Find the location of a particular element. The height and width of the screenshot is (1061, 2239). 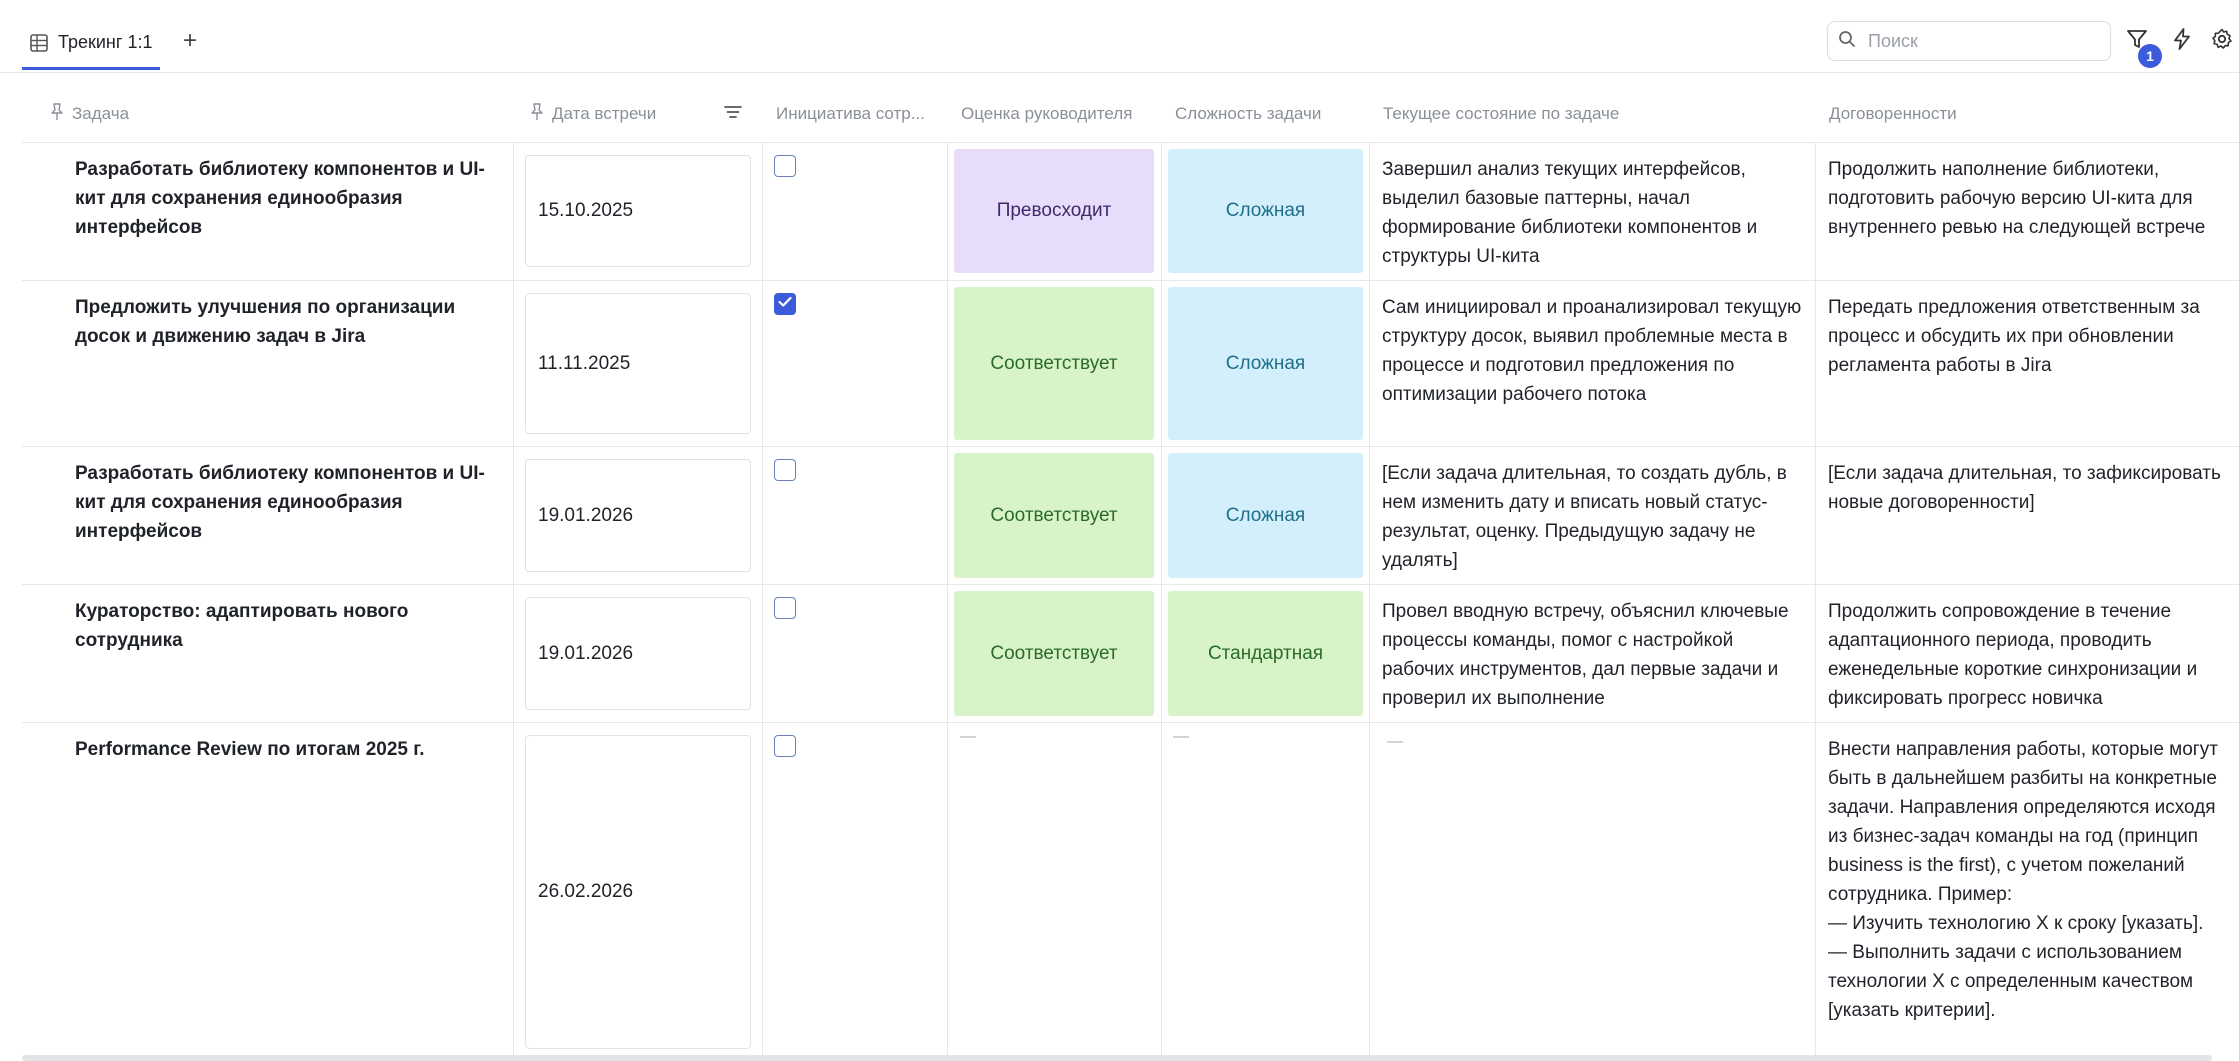

empty-complexity: — is located at coordinates (1181, 737).